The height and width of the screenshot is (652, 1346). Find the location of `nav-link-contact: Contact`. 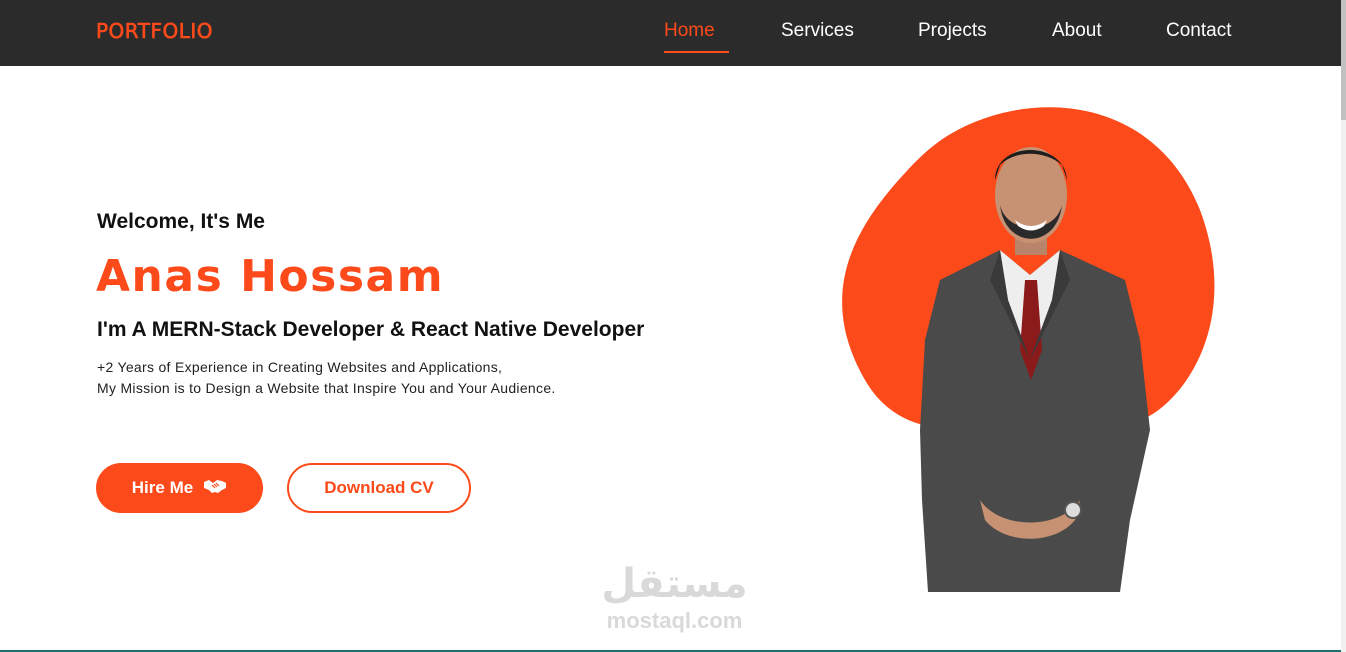

nav-link-contact: Contact is located at coordinates (1198, 31).